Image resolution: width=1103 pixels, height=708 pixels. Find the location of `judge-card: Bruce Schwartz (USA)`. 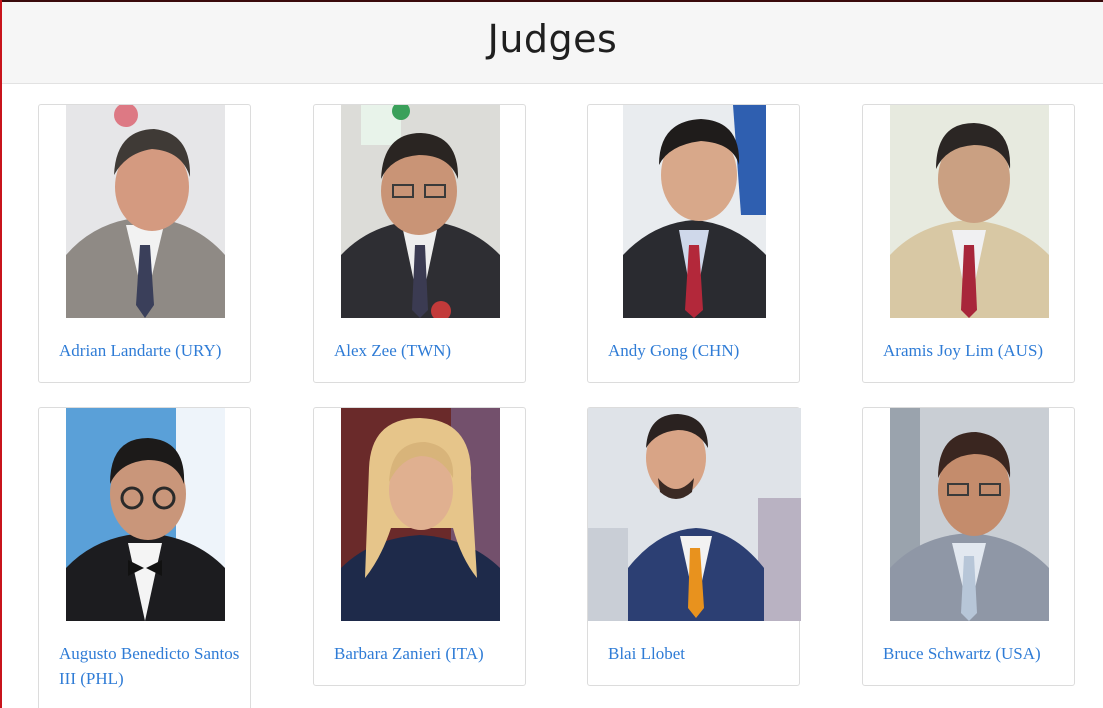

judge-card: Bruce Schwartz (USA) is located at coordinates (968, 546).